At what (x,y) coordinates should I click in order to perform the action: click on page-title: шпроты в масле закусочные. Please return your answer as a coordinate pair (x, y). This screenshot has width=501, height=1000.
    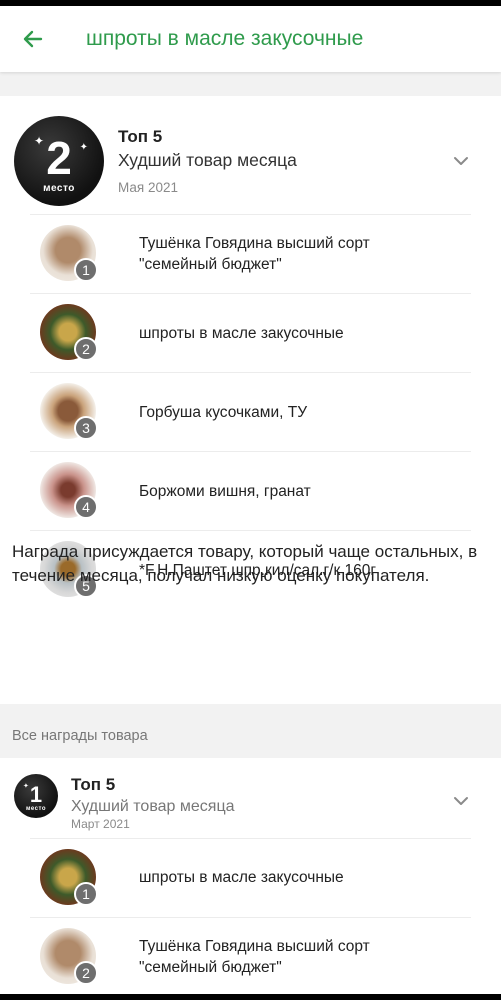
    Looking at the image, I should click on (225, 38).